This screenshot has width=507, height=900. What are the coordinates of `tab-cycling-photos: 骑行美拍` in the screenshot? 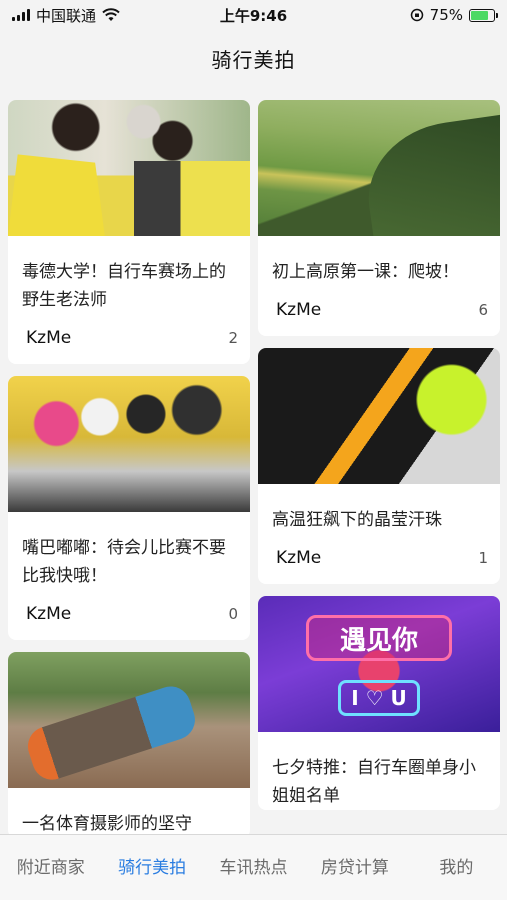 It's located at (151, 865).